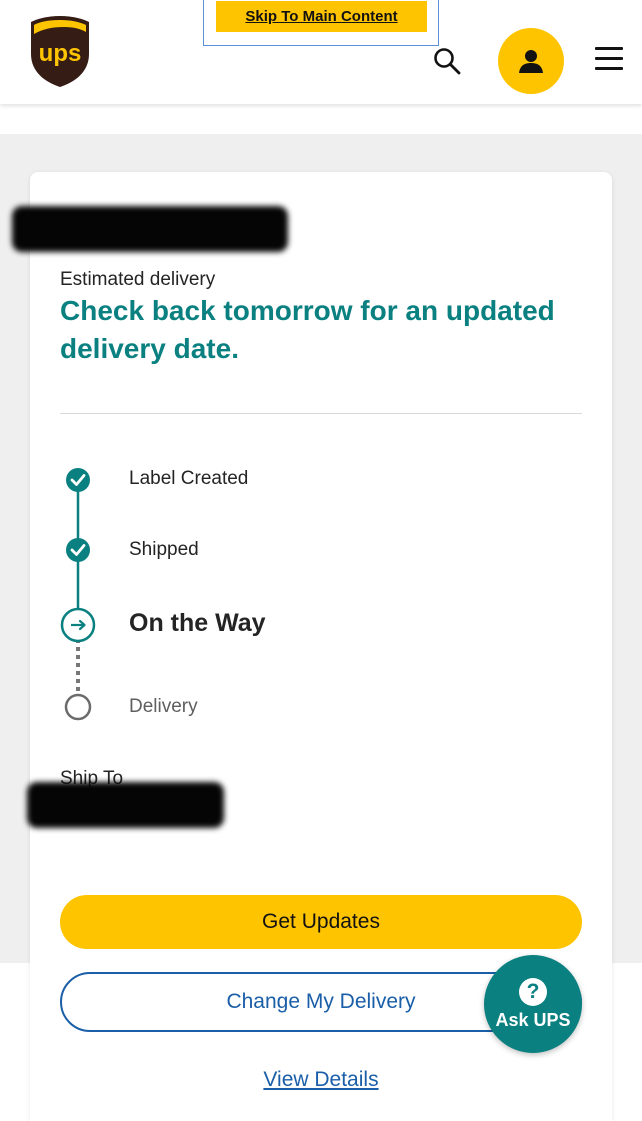 The width and height of the screenshot is (642, 1121). What do you see at coordinates (321, 52) in the screenshot?
I see `site-header: ups Skip To Main Content` at bounding box center [321, 52].